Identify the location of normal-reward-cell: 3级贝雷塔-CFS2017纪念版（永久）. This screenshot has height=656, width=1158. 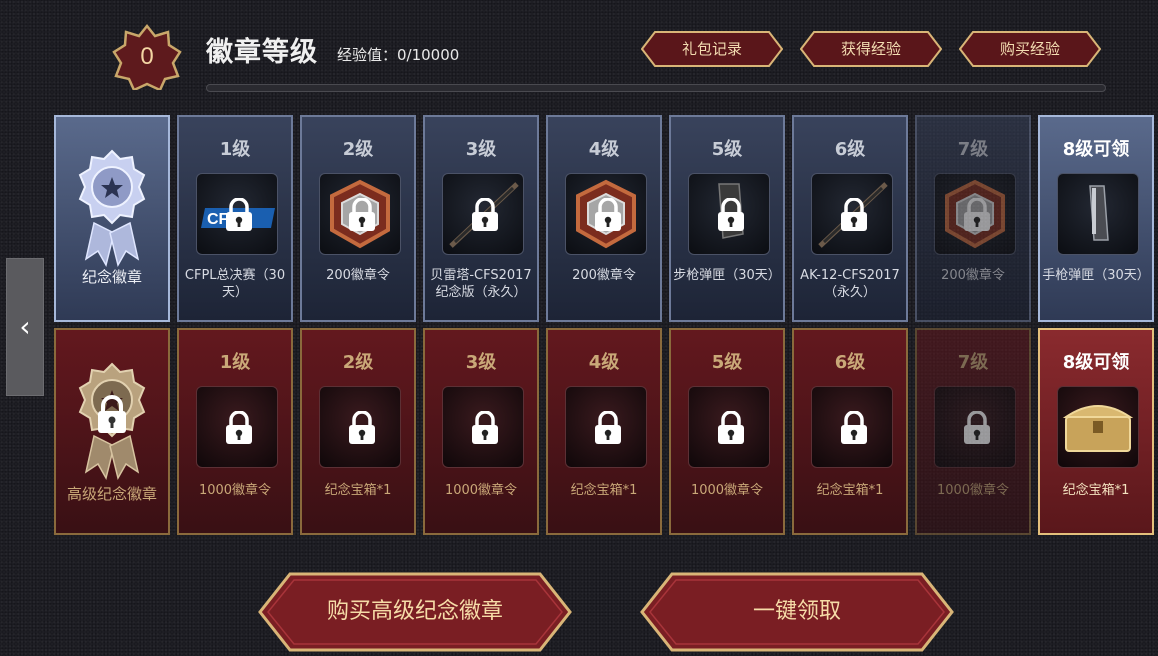
(481, 218).